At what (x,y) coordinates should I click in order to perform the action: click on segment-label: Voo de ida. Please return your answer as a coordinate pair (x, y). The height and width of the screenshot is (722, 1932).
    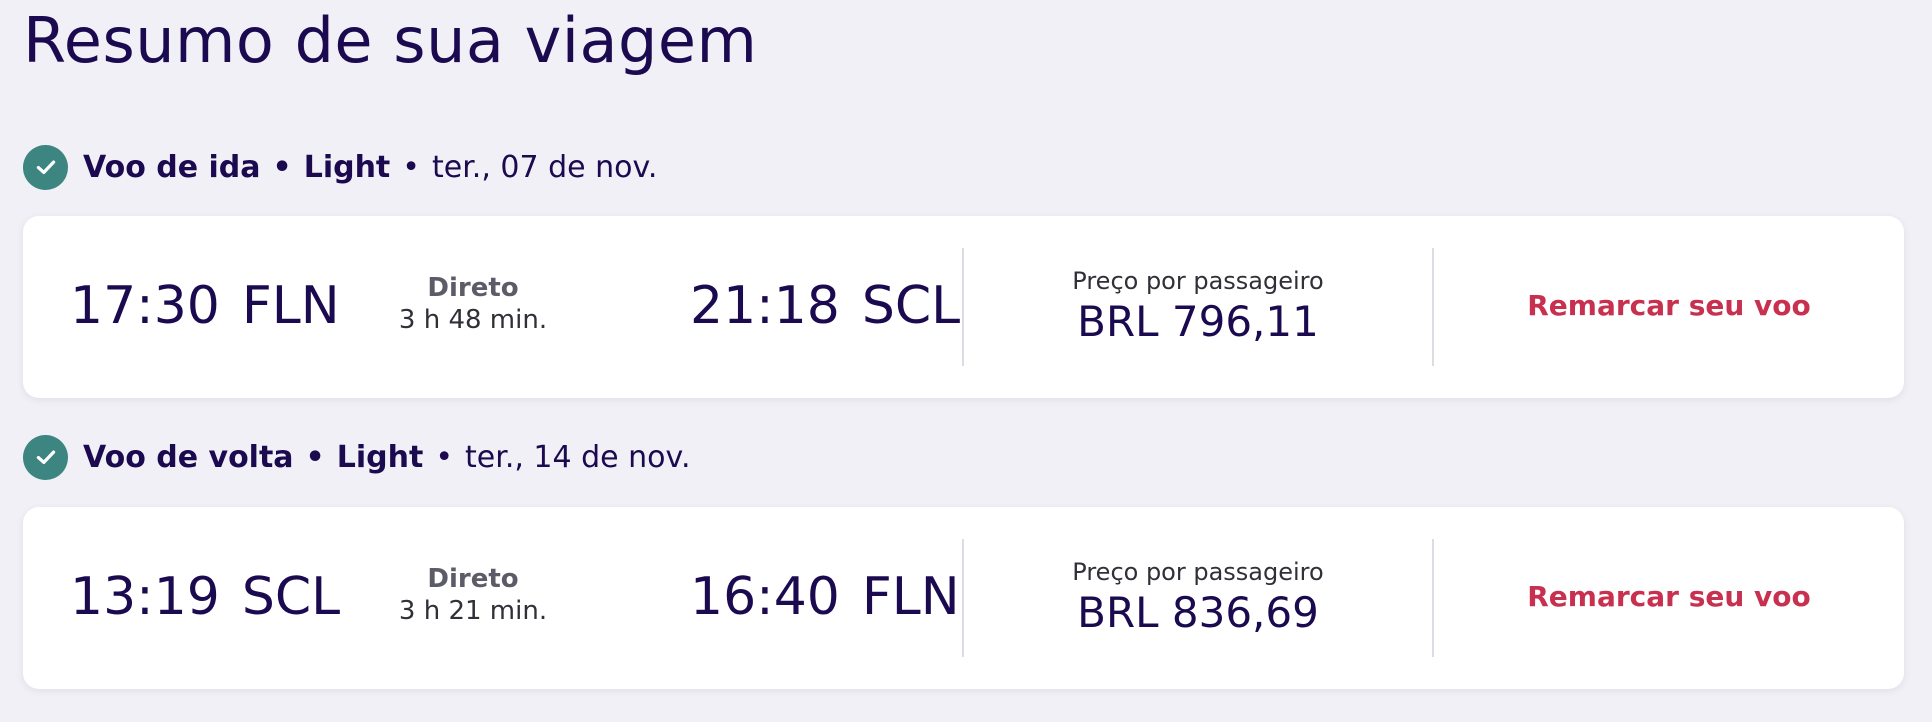
    Looking at the image, I should click on (172, 167).